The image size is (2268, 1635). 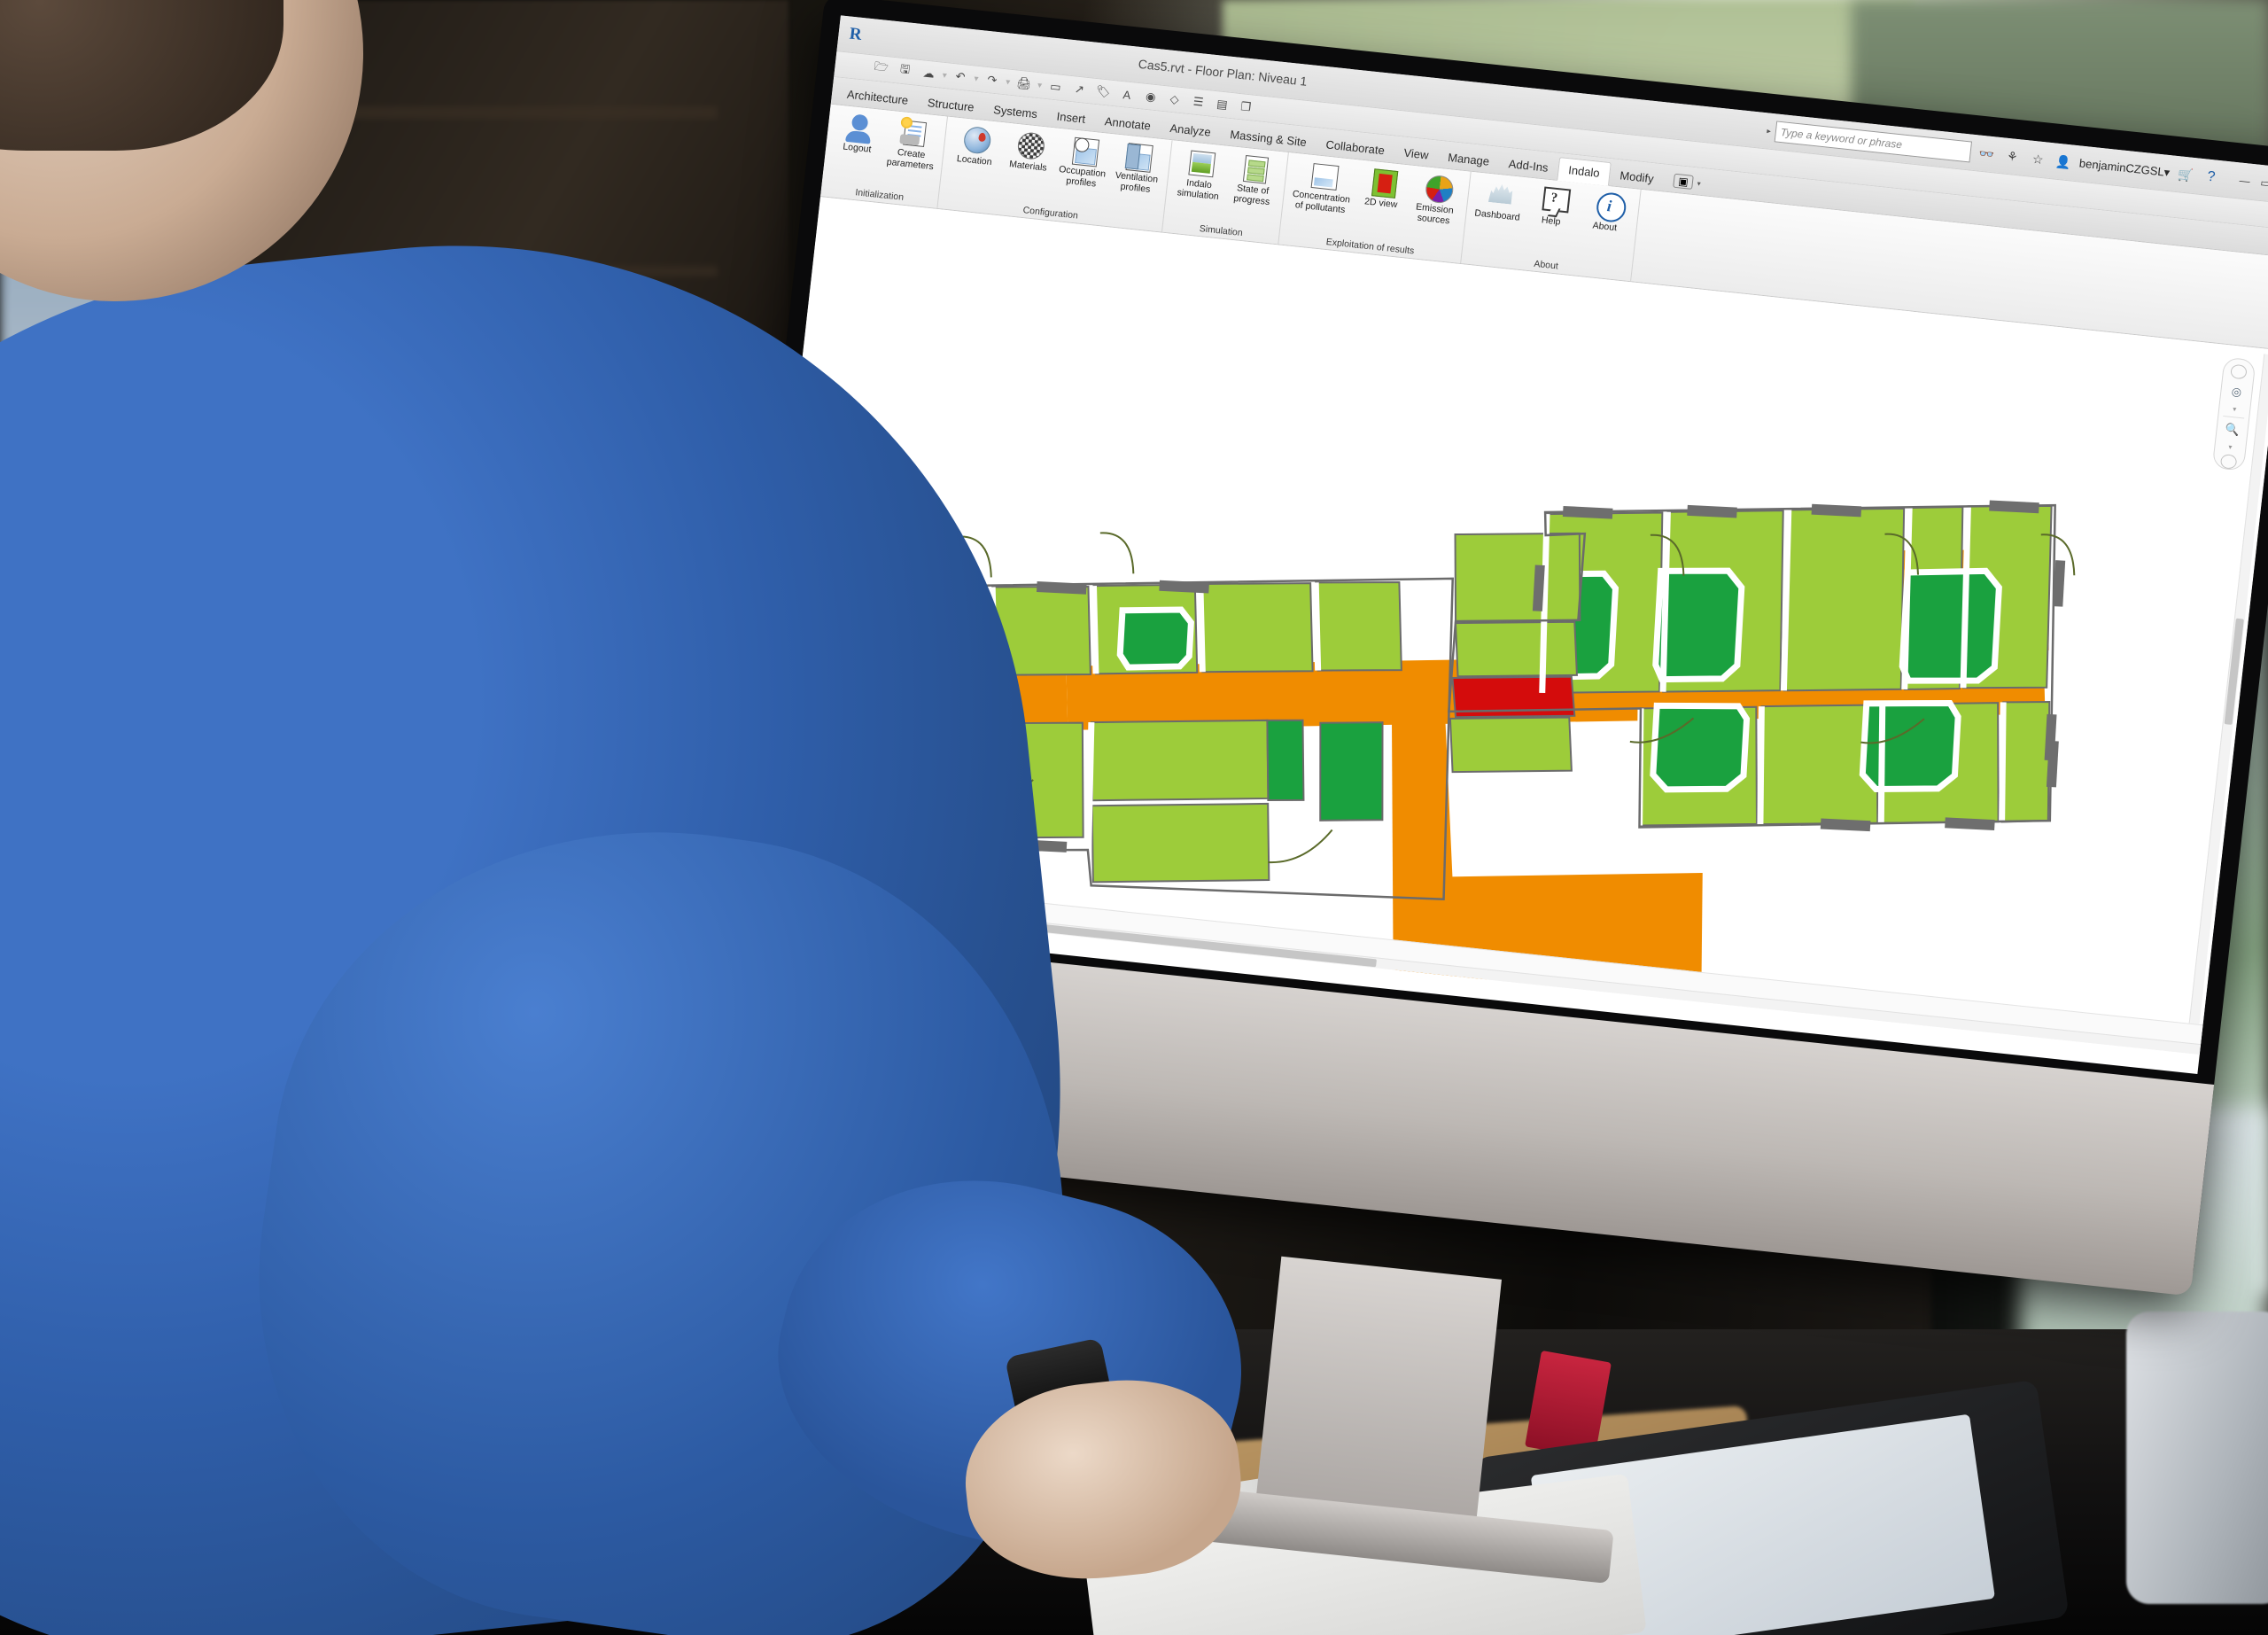 I want to click on ribbon-button-concentration-of-pollutants: Concentration of pollutants, so click(x=1322, y=187).